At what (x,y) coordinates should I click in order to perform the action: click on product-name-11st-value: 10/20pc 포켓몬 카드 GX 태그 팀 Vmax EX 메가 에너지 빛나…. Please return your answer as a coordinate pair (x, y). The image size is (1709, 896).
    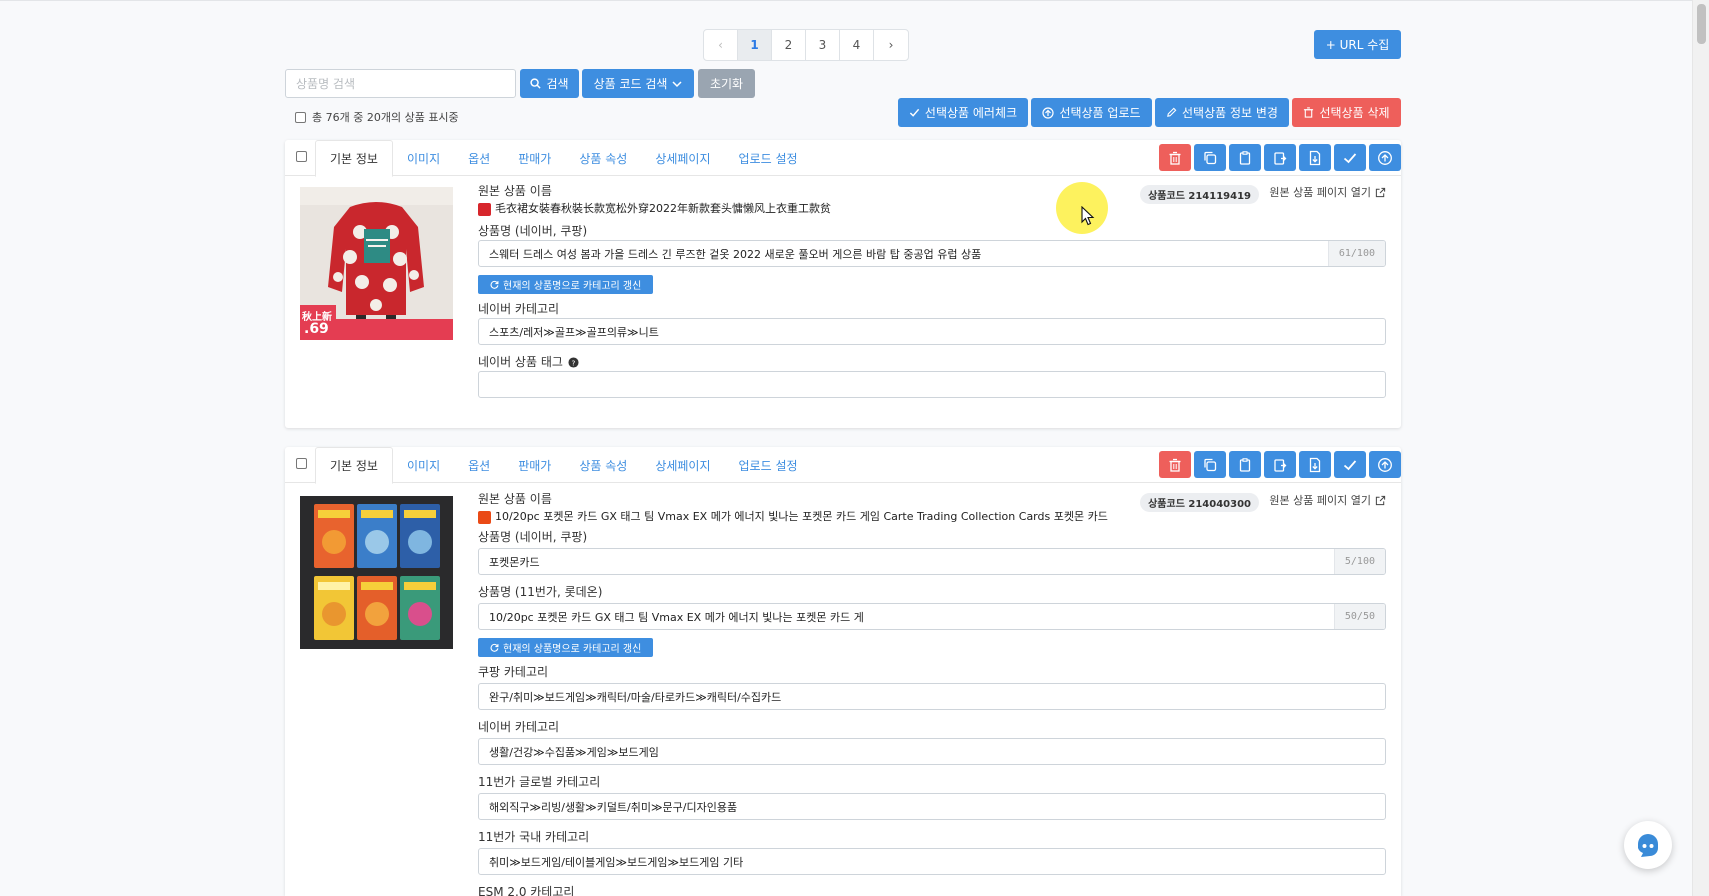
    Looking at the image, I should click on (676, 617).